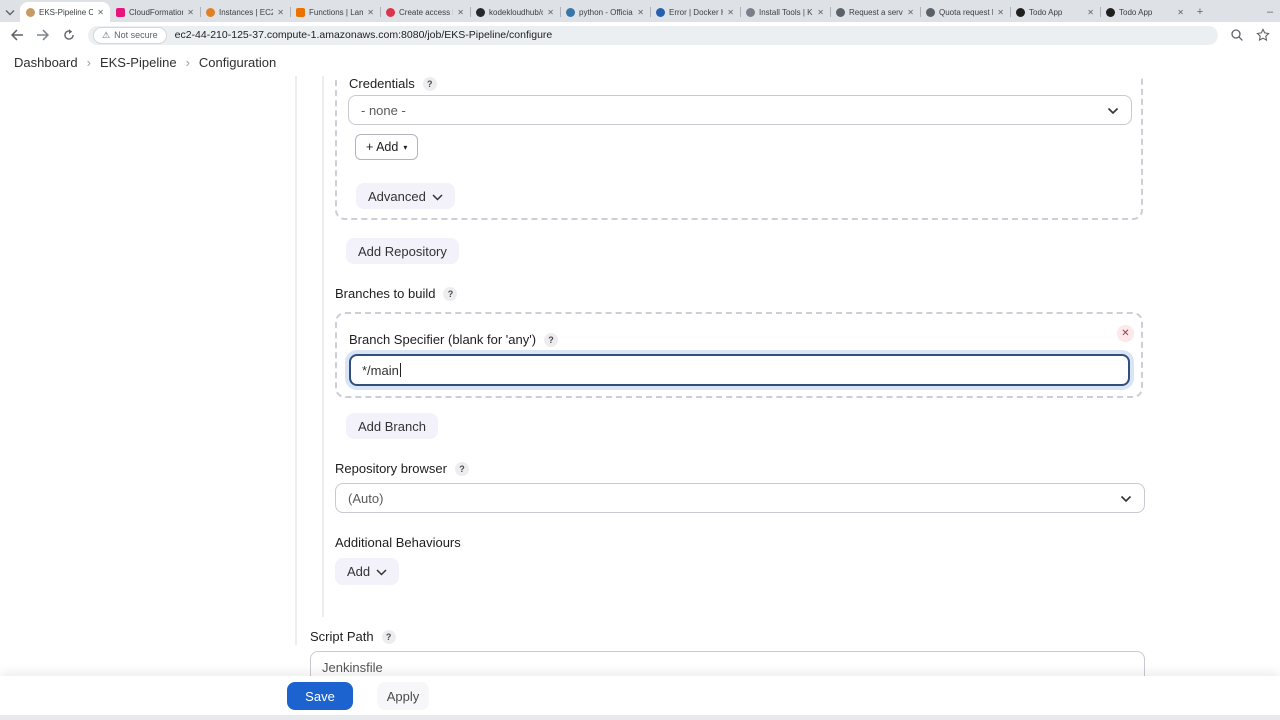 This screenshot has height=720, width=1280. What do you see at coordinates (245, 12) in the screenshot?
I see `tab-3: Instances | EC2 | us ✕` at bounding box center [245, 12].